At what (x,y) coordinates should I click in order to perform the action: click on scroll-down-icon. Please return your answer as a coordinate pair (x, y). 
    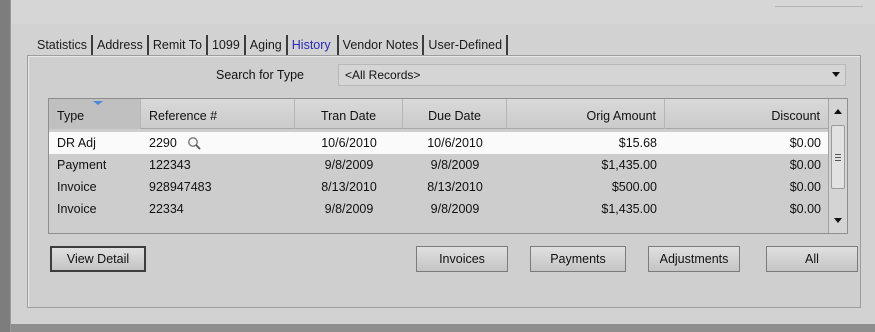
    Looking at the image, I should click on (838, 220).